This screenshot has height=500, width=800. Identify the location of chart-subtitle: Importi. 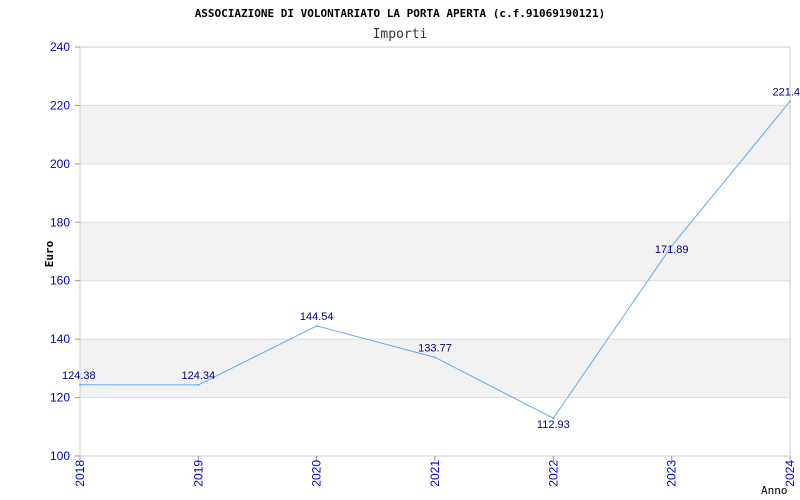
(400, 34).